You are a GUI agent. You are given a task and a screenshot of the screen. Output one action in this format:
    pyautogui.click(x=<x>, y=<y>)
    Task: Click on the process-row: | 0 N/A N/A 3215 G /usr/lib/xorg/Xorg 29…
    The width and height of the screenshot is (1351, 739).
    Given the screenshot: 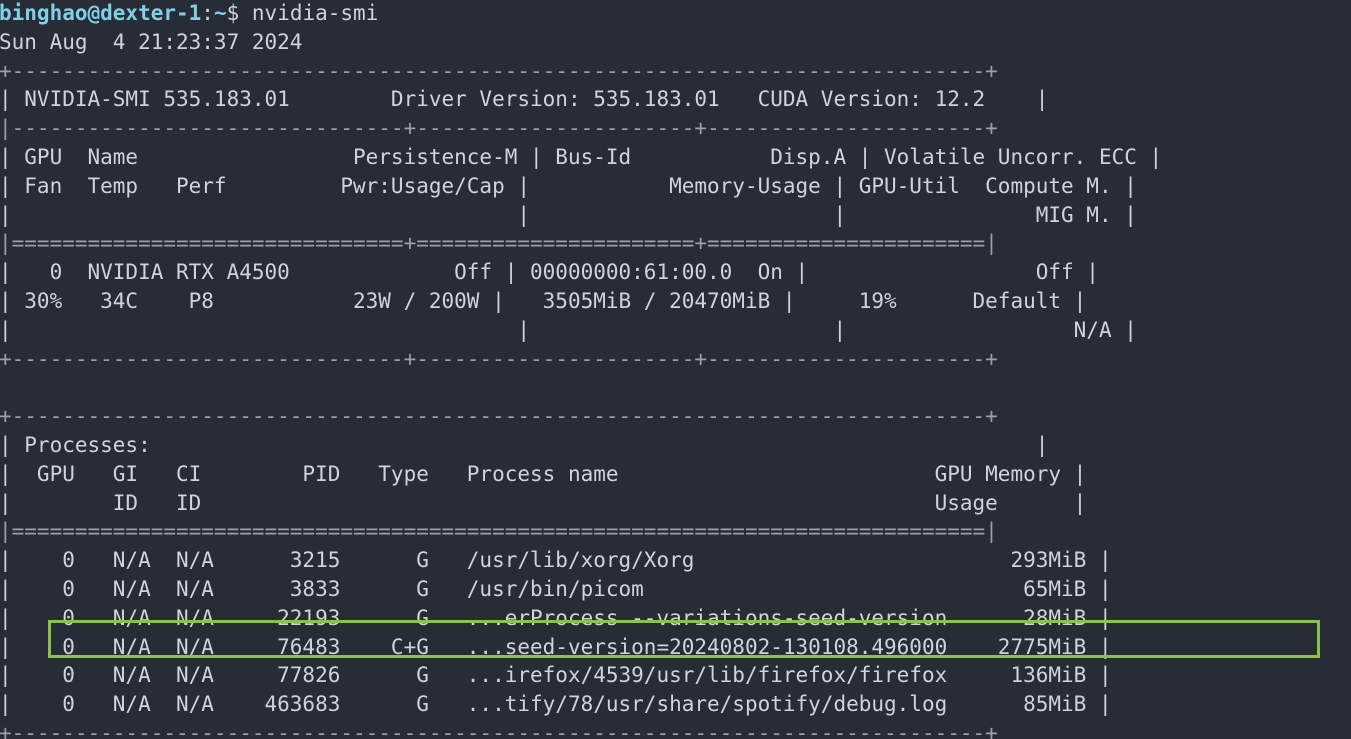 What is the action you would take?
    pyautogui.click(x=556, y=560)
    